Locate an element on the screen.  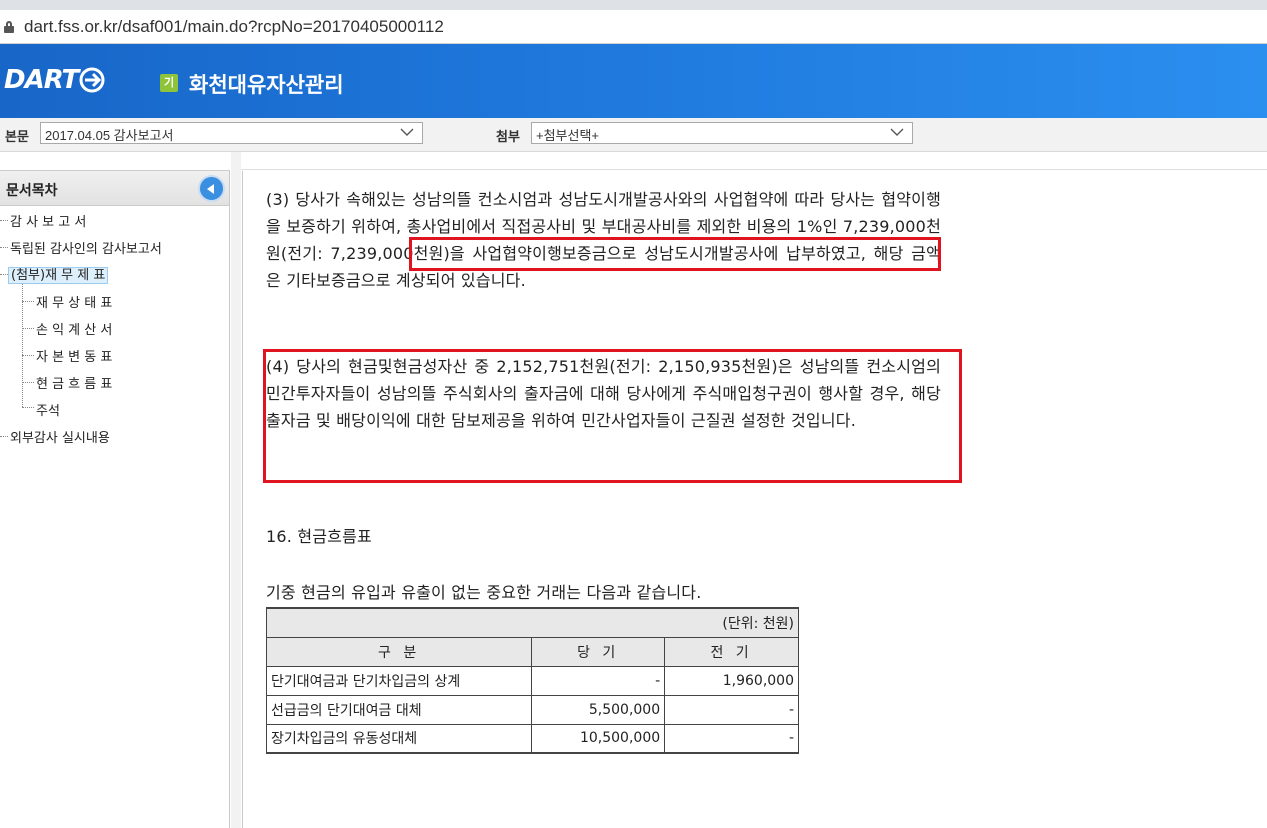
table-header: 구 분 is located at coordinates (399, 651).